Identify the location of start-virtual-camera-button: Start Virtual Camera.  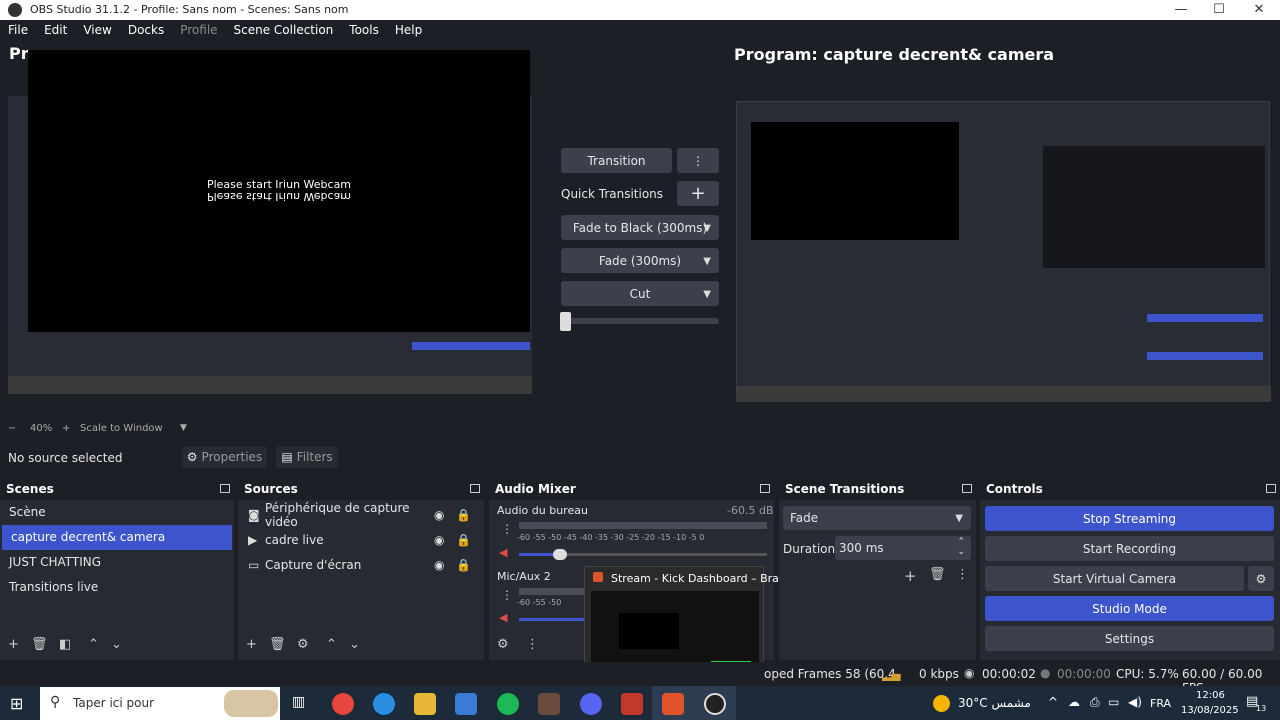
(1114, 578).